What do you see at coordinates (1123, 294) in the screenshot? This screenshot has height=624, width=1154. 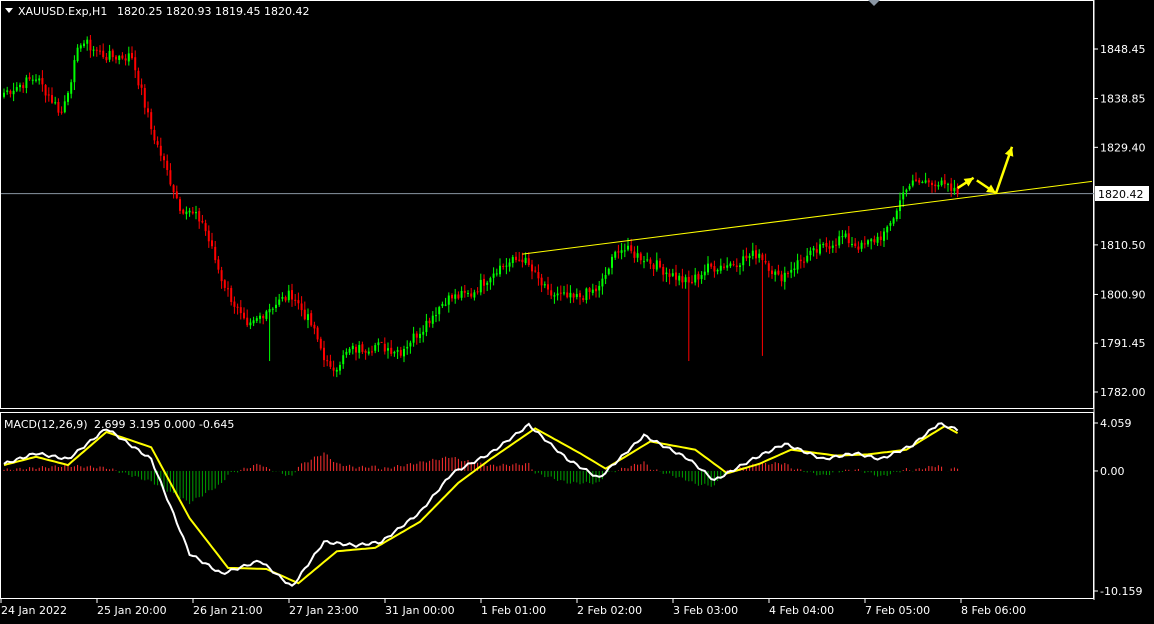 I see `price-tick-label: 1800.90` at bounding box center [1123, 294].